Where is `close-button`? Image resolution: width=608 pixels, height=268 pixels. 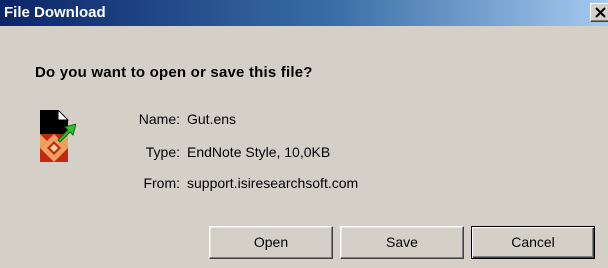 close-button is located at coordinates (599, 12).